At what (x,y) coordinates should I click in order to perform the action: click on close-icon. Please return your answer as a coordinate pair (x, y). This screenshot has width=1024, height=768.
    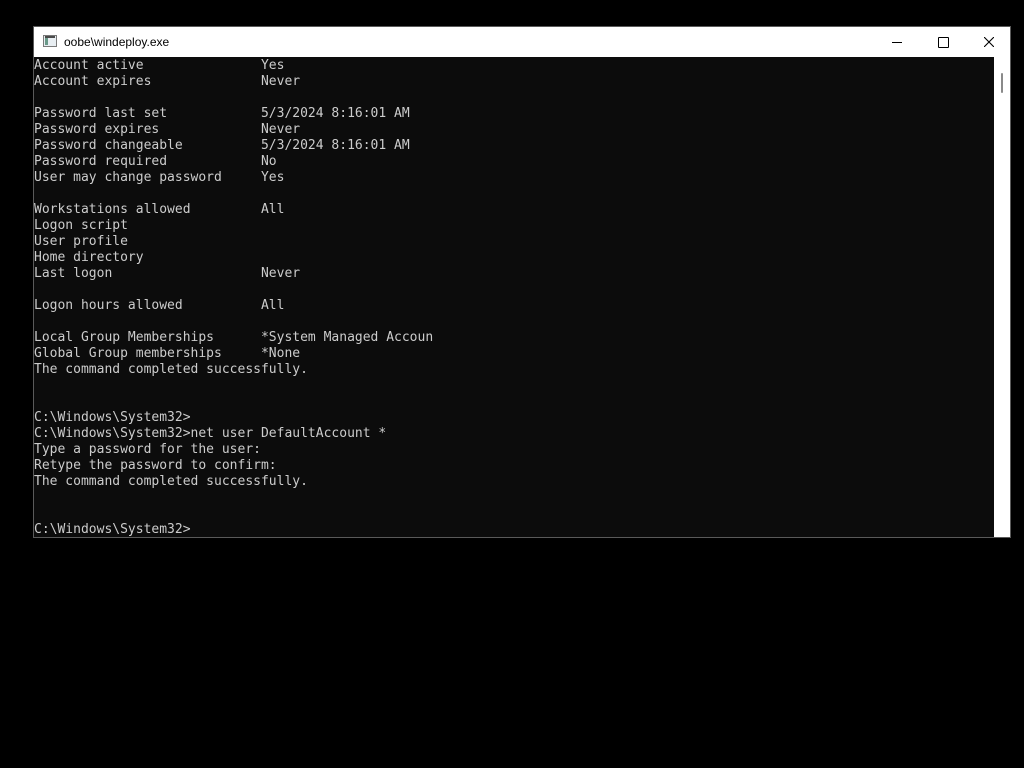
    Looking at the image, I should click on (989, 42).